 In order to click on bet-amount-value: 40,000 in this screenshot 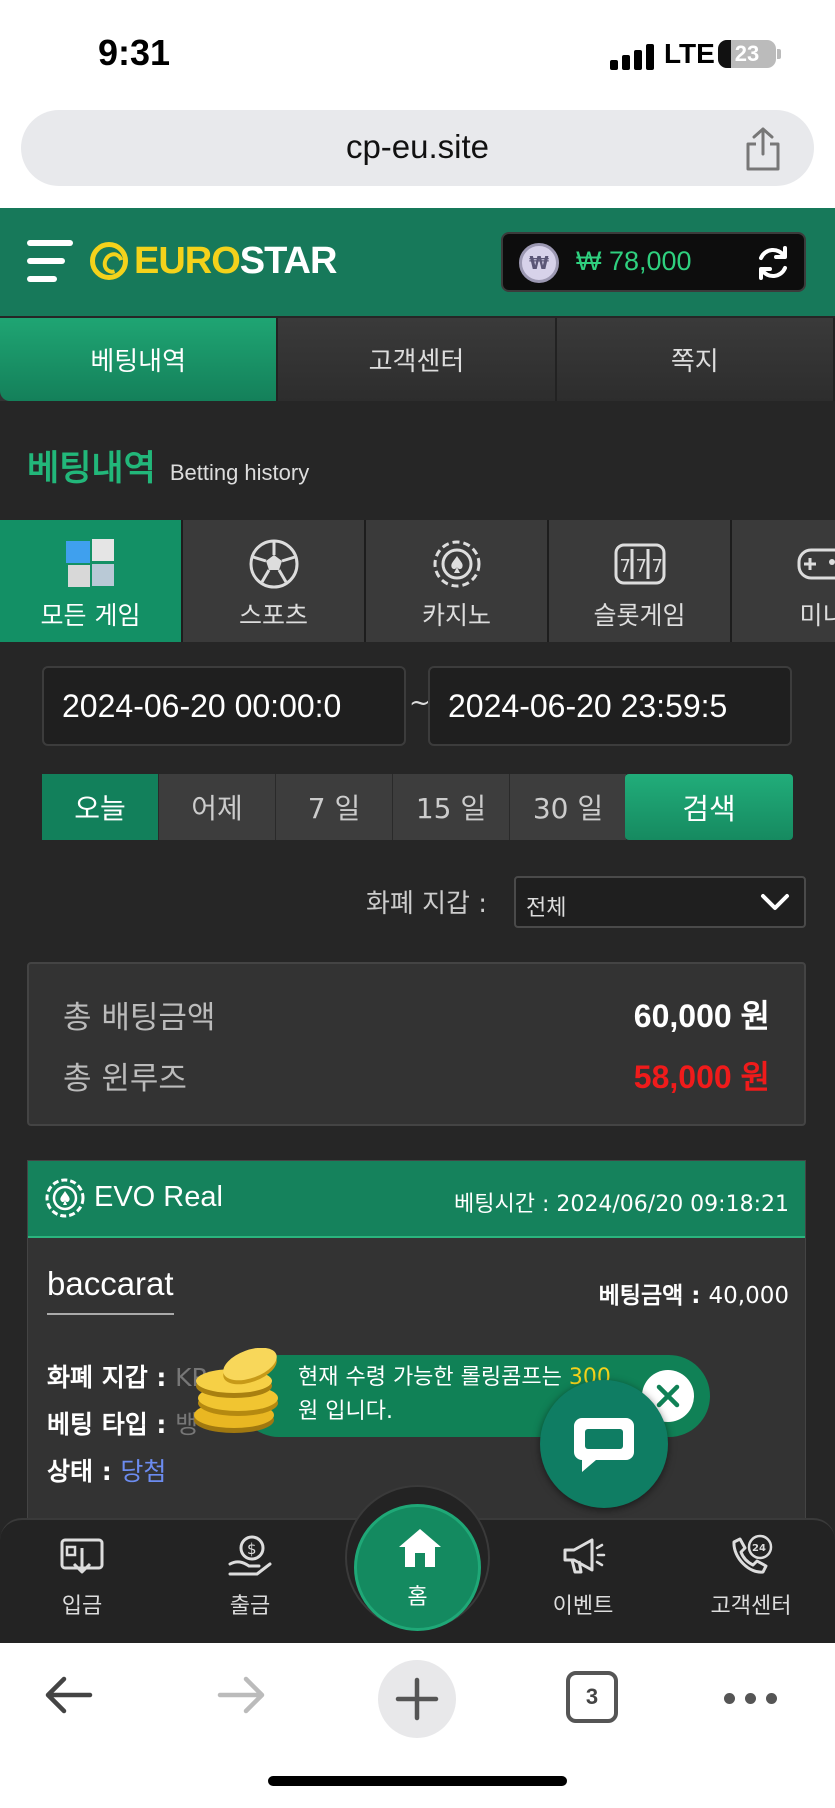, I will do `click(748, 1296)`.